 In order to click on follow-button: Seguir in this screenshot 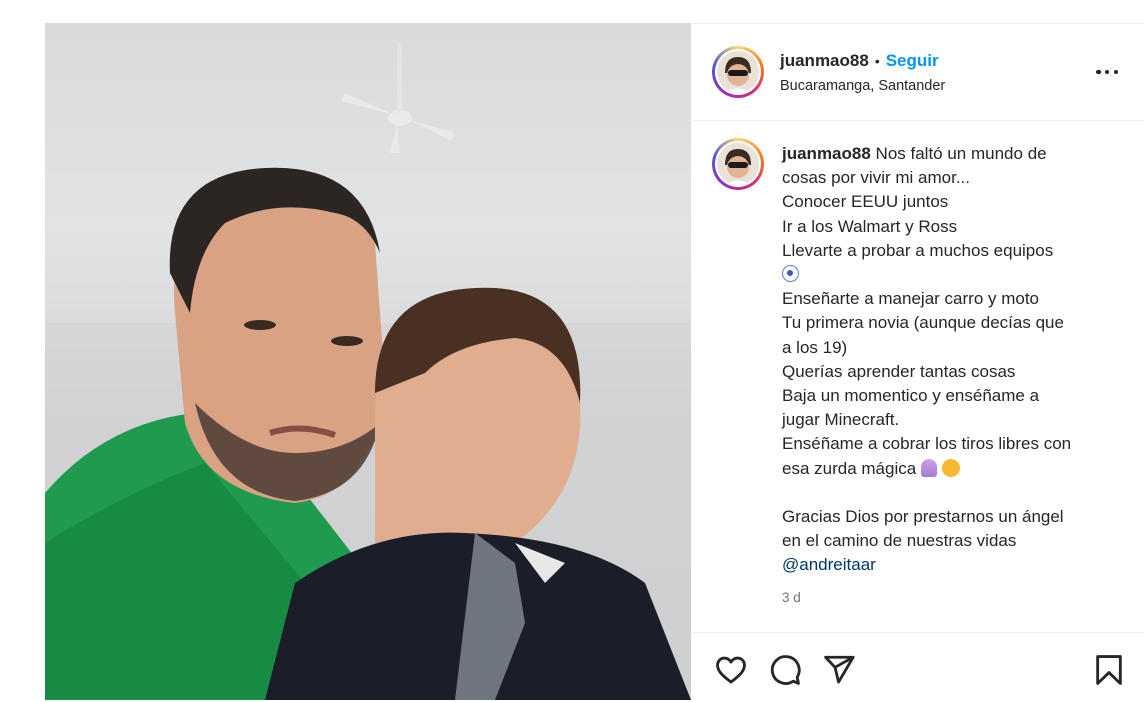, I will do `click(912, 60)`.